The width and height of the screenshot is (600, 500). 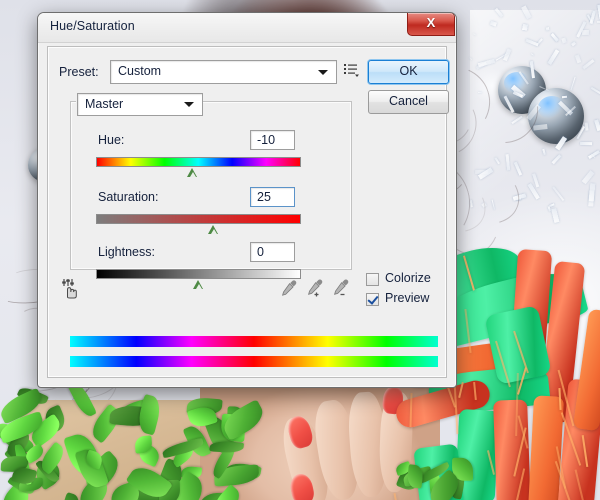 What do you see at coordinates (288, 288) in the screenshot?
I see `eyedropper-icon` at bounding box center [288, 288].